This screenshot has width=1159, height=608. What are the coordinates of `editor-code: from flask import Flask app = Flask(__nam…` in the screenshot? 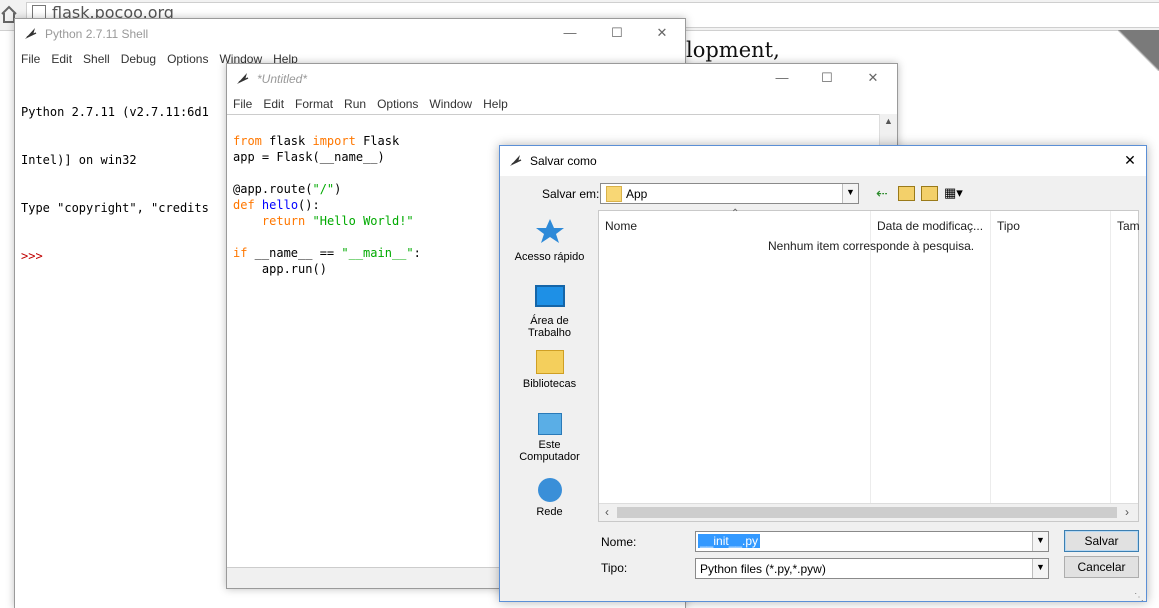 It's located at (327, 213).